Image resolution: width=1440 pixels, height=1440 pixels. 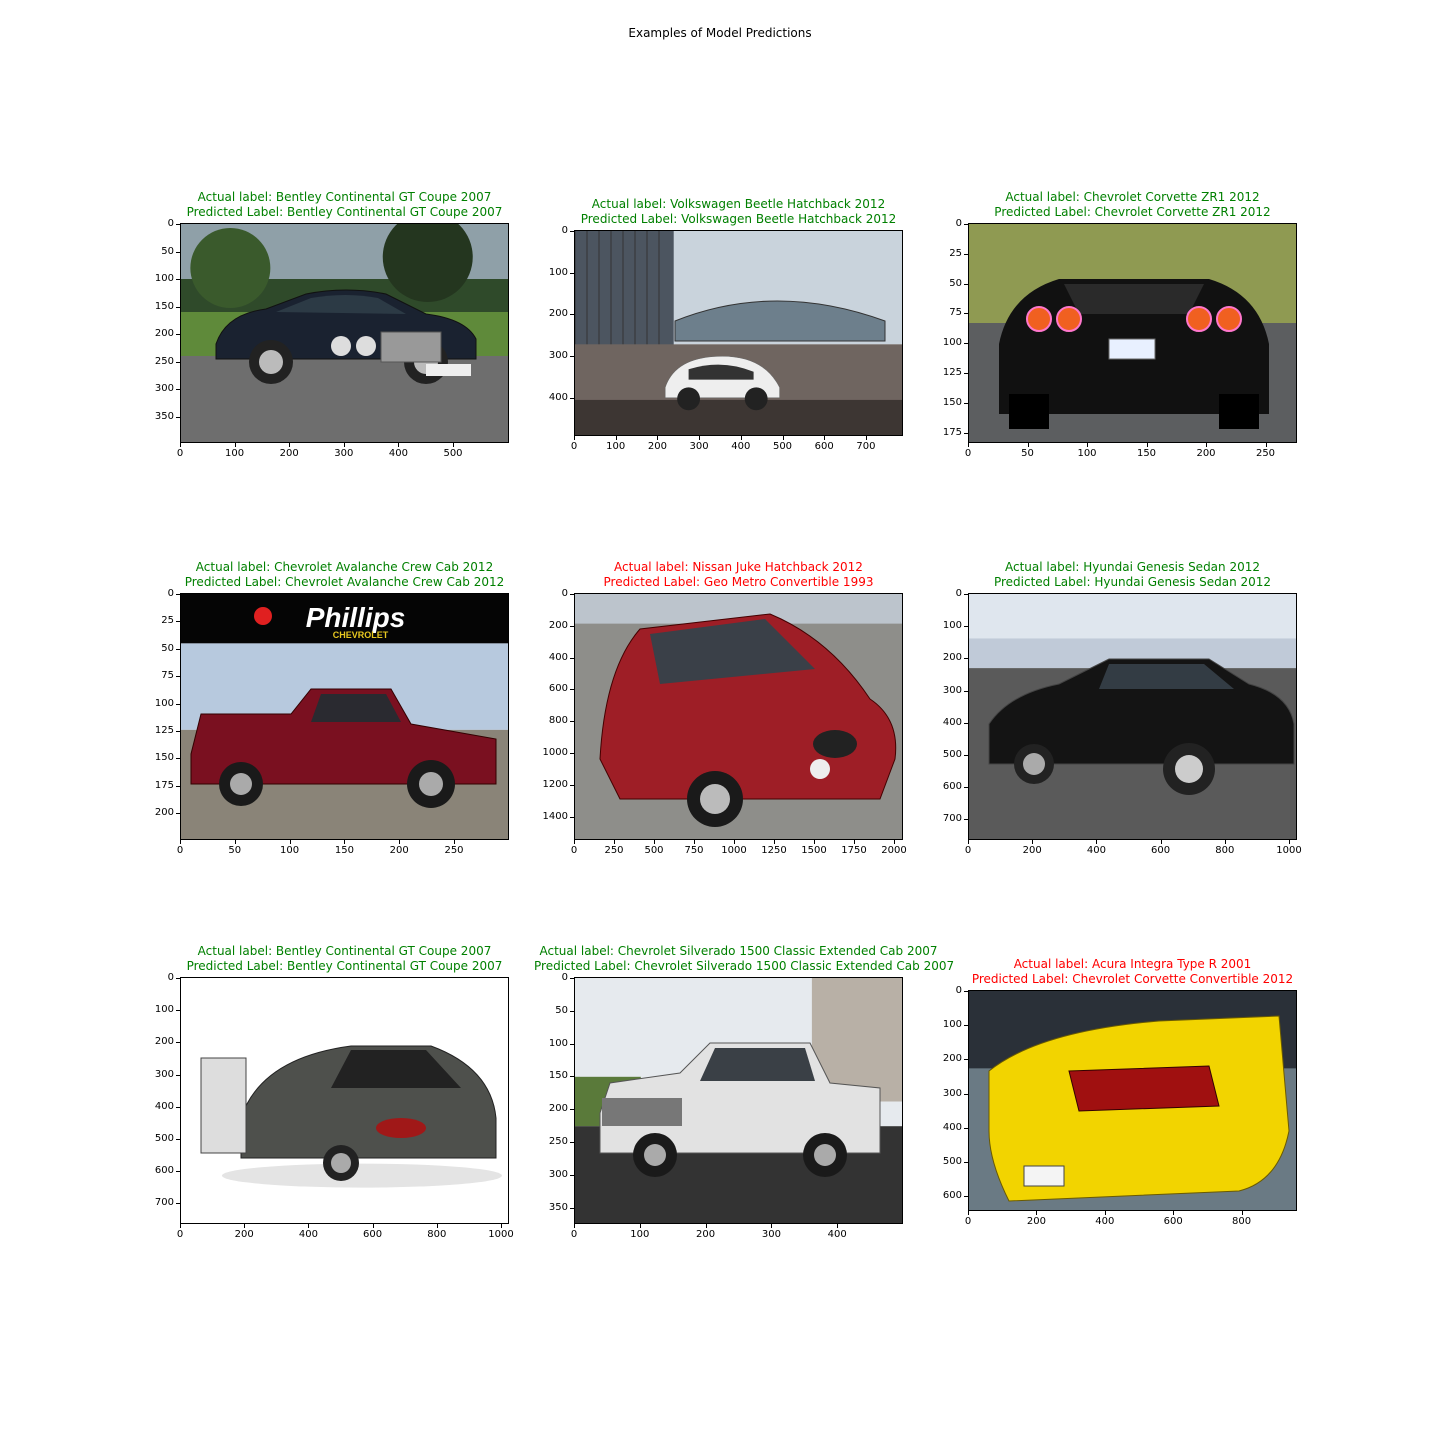 I want to click on y-tick-label: 700, so click(x=164, y=1203).